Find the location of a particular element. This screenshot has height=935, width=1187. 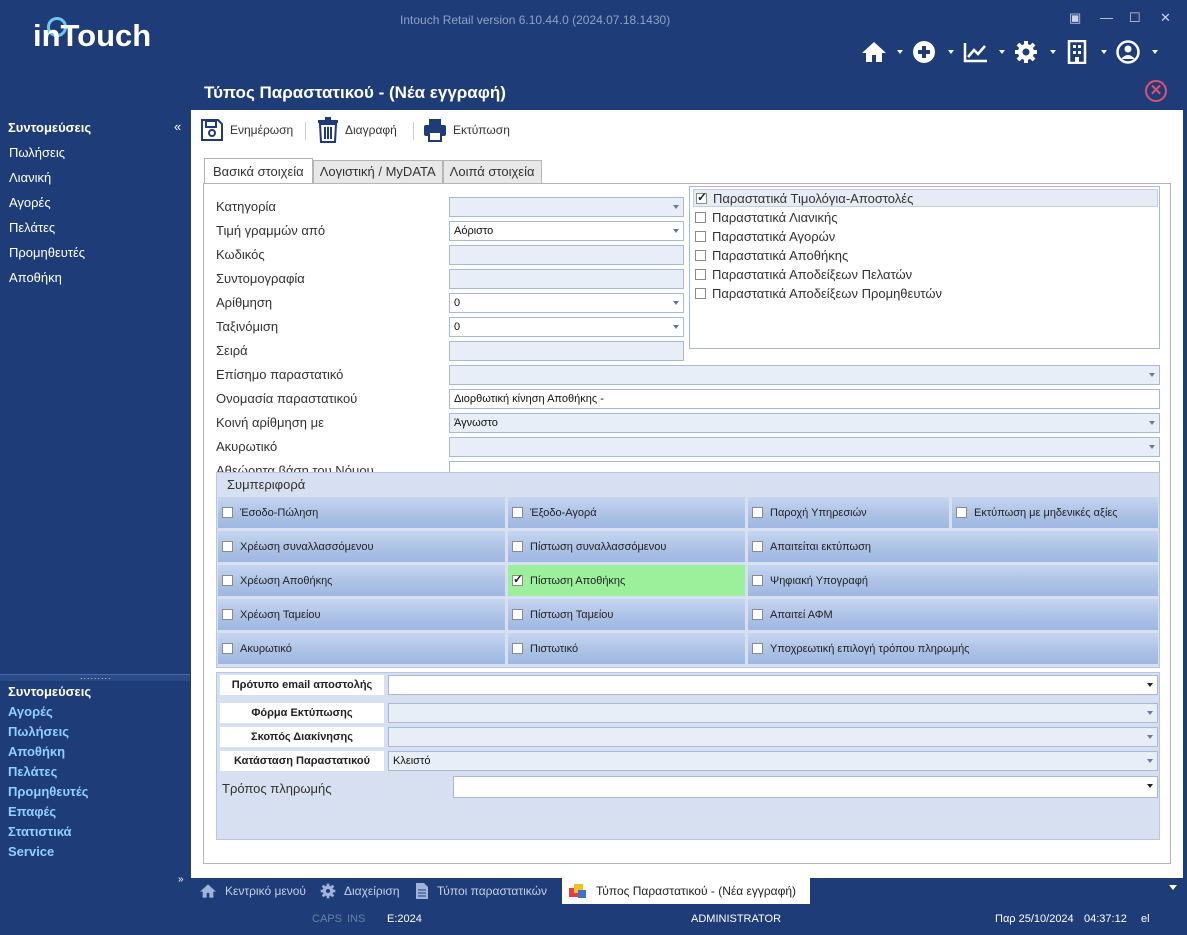

update-button: Ενημέρωση is located at coordinates (246, 130).